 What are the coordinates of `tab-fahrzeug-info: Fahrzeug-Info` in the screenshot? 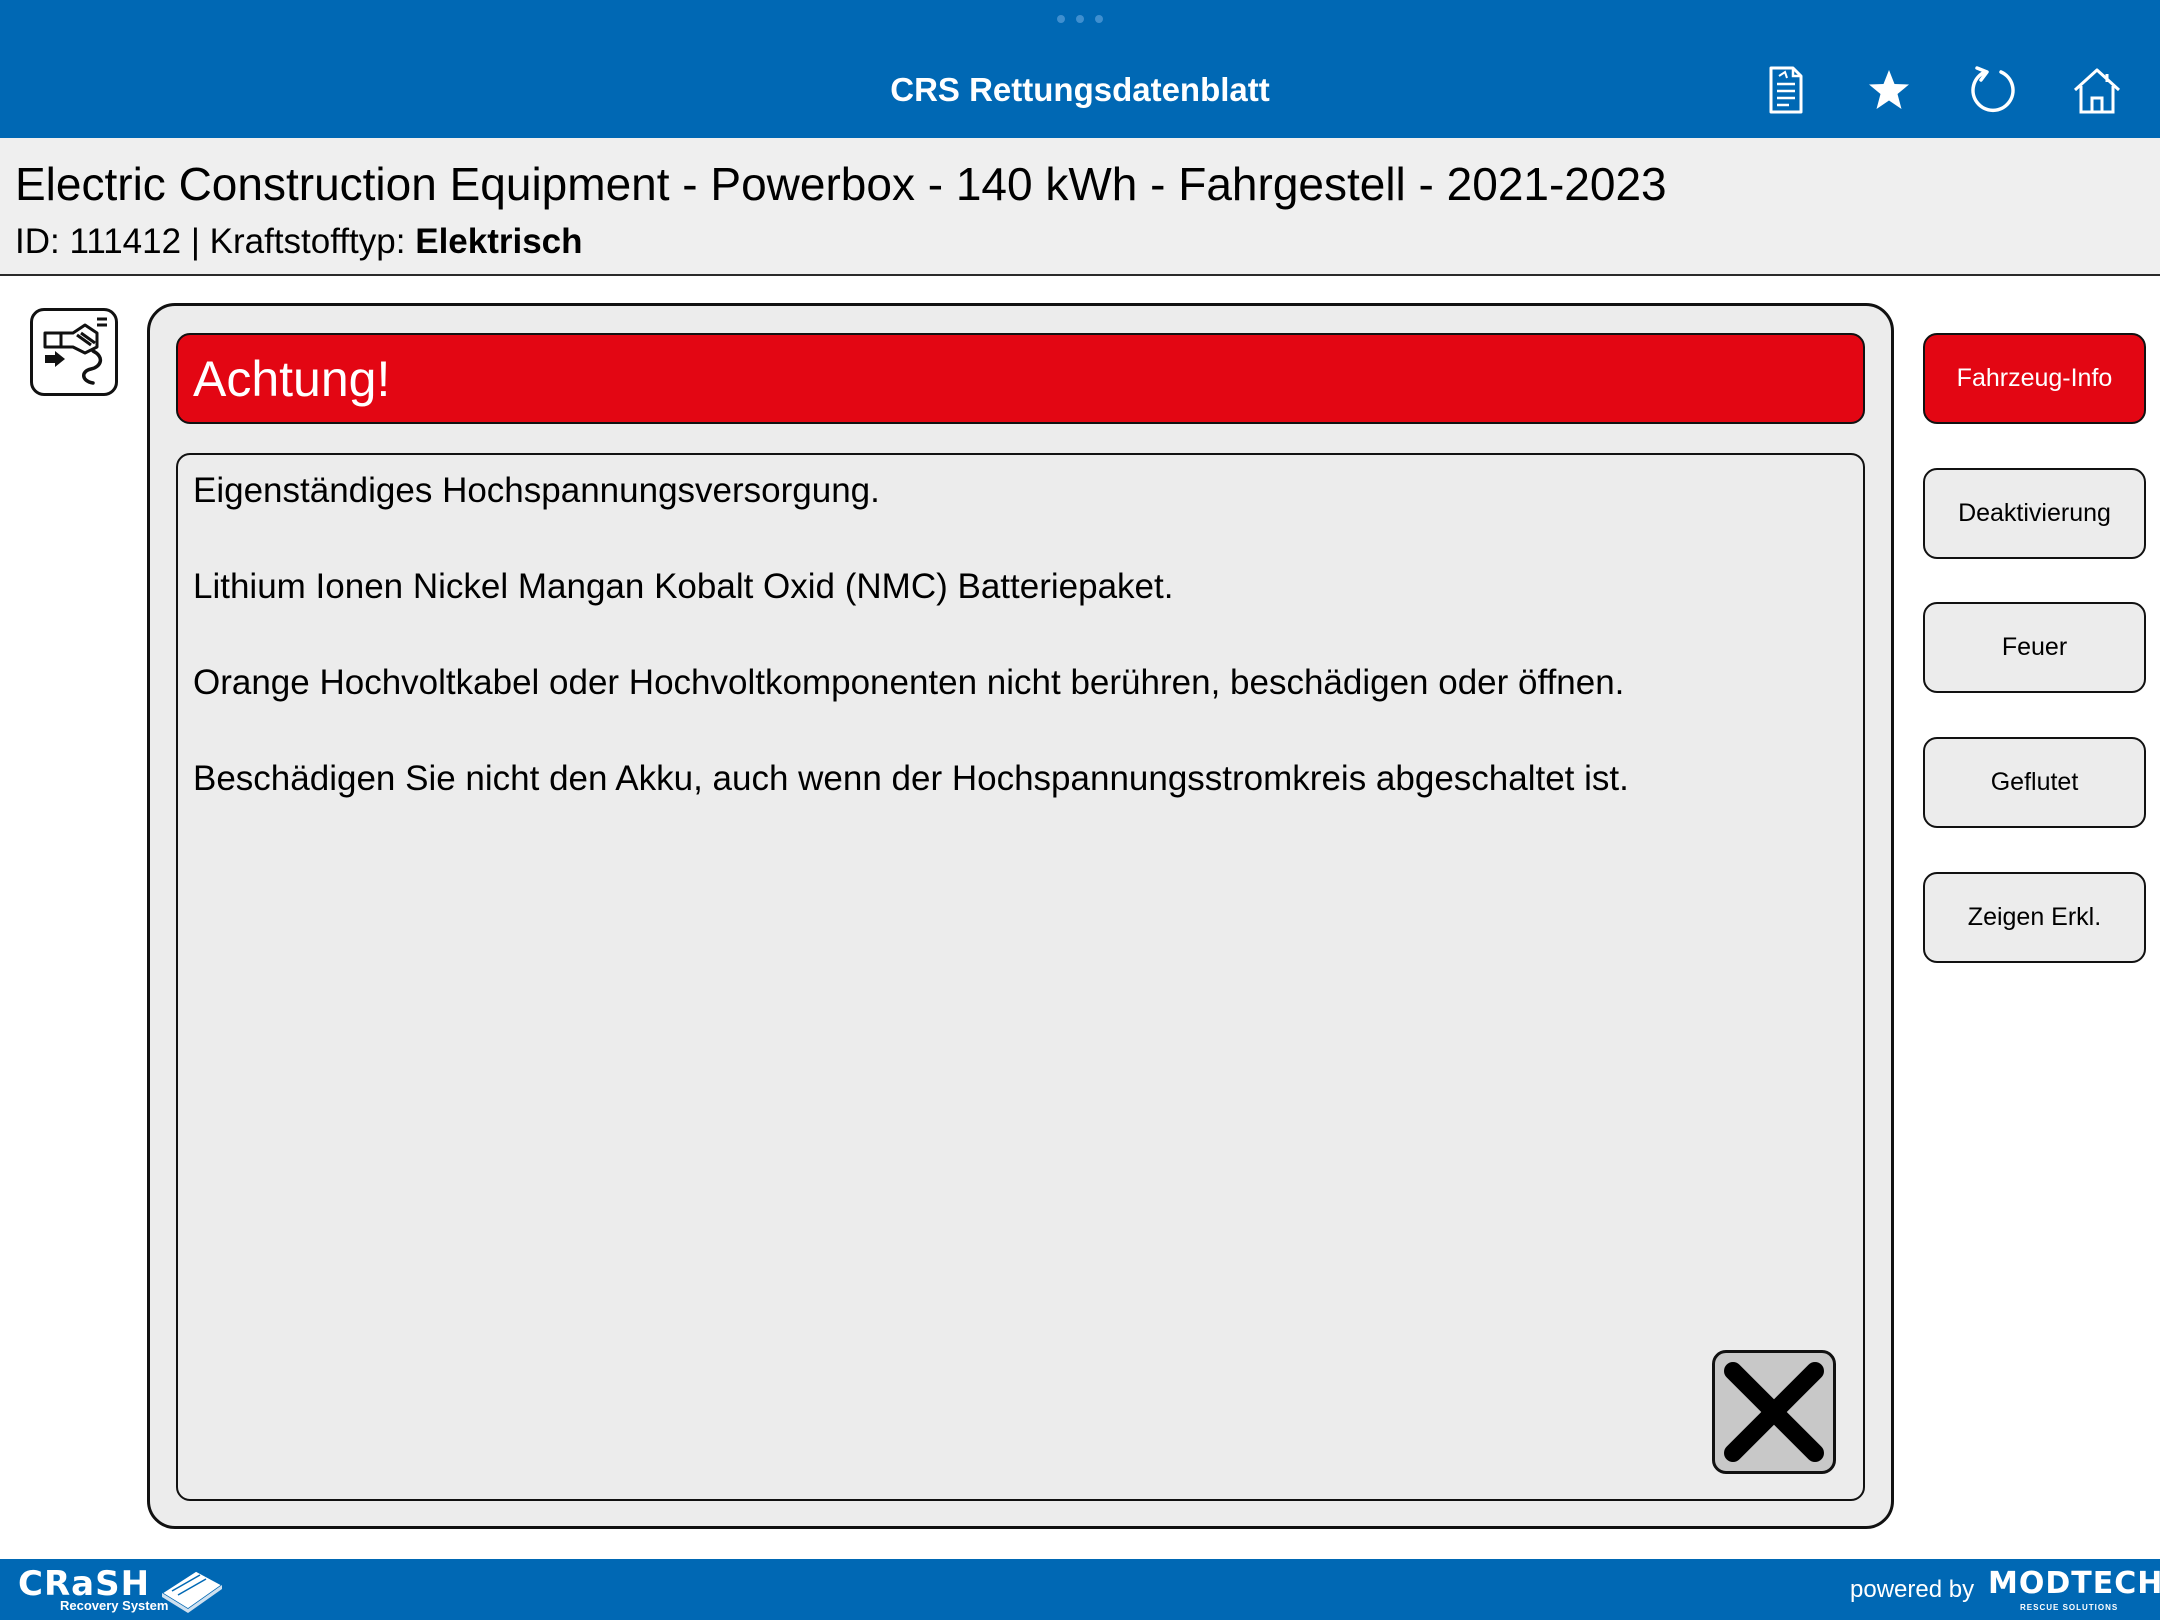 It's located at (2034, 378).